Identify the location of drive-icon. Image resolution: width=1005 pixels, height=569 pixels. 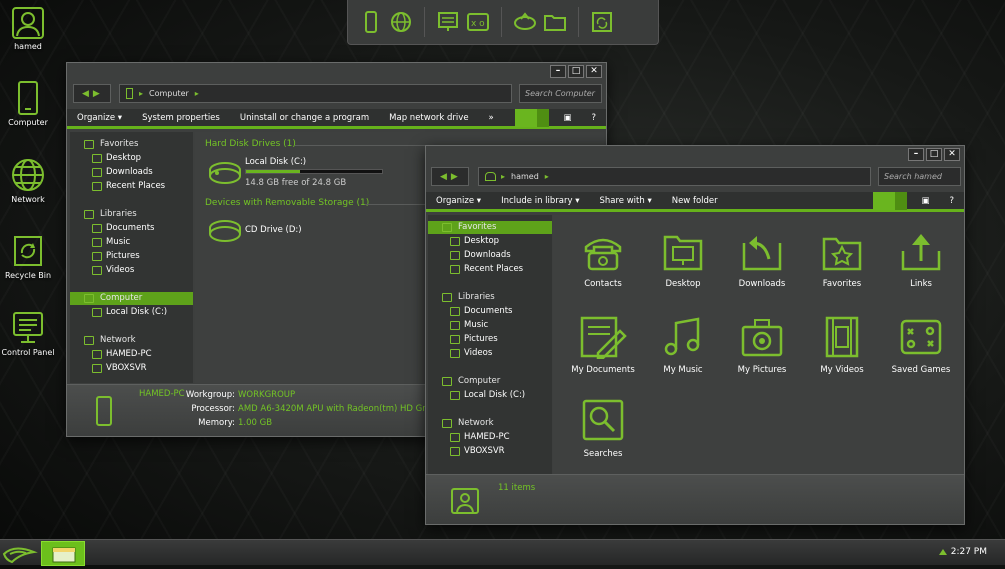
(455, 395).